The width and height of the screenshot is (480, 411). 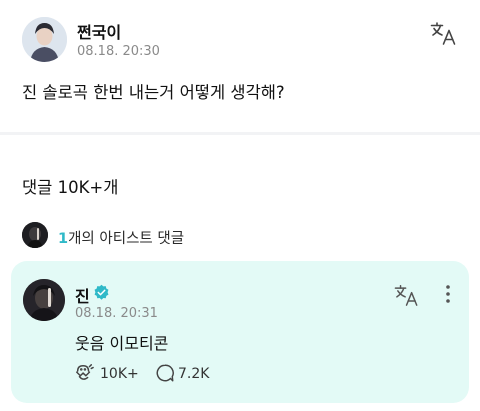 What do you see at coordinates (165, 373) in the screenshot?
I see `reply-icon` at bounding box center [165, 373].